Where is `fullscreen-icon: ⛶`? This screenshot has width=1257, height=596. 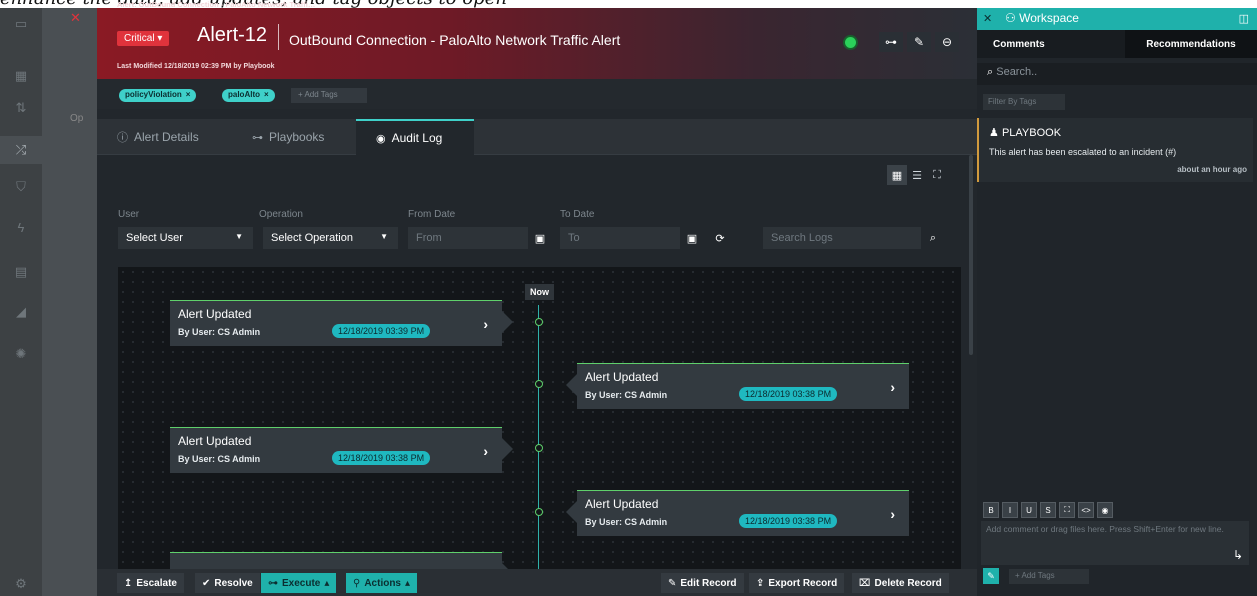
fullscreen-icon: ⛶ is located at coordinates (937, 175).